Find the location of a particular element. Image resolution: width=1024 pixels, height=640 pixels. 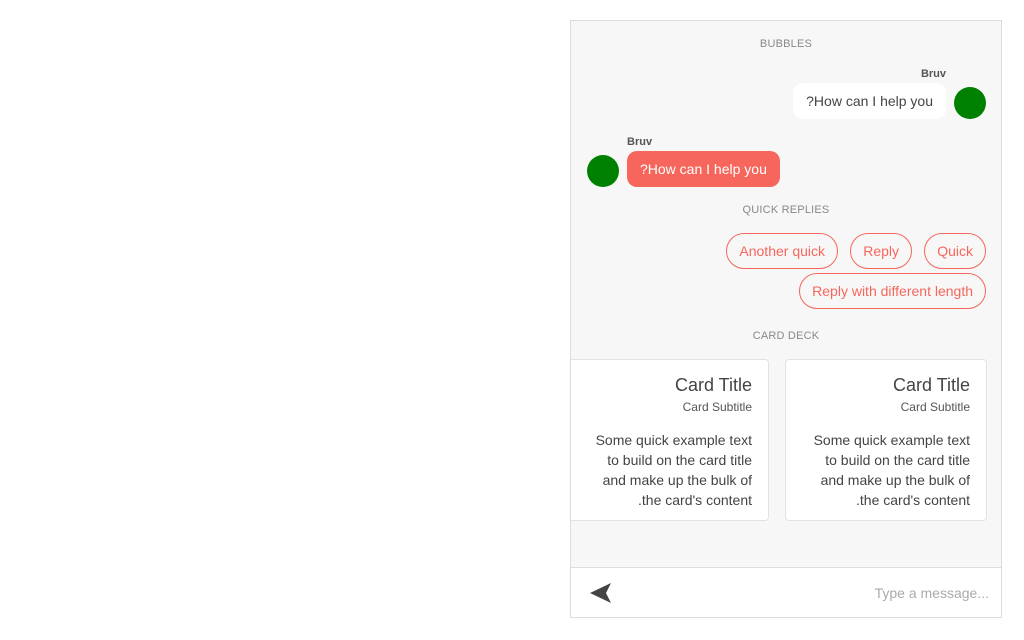

send-icon is located at coordinates (601, 593).